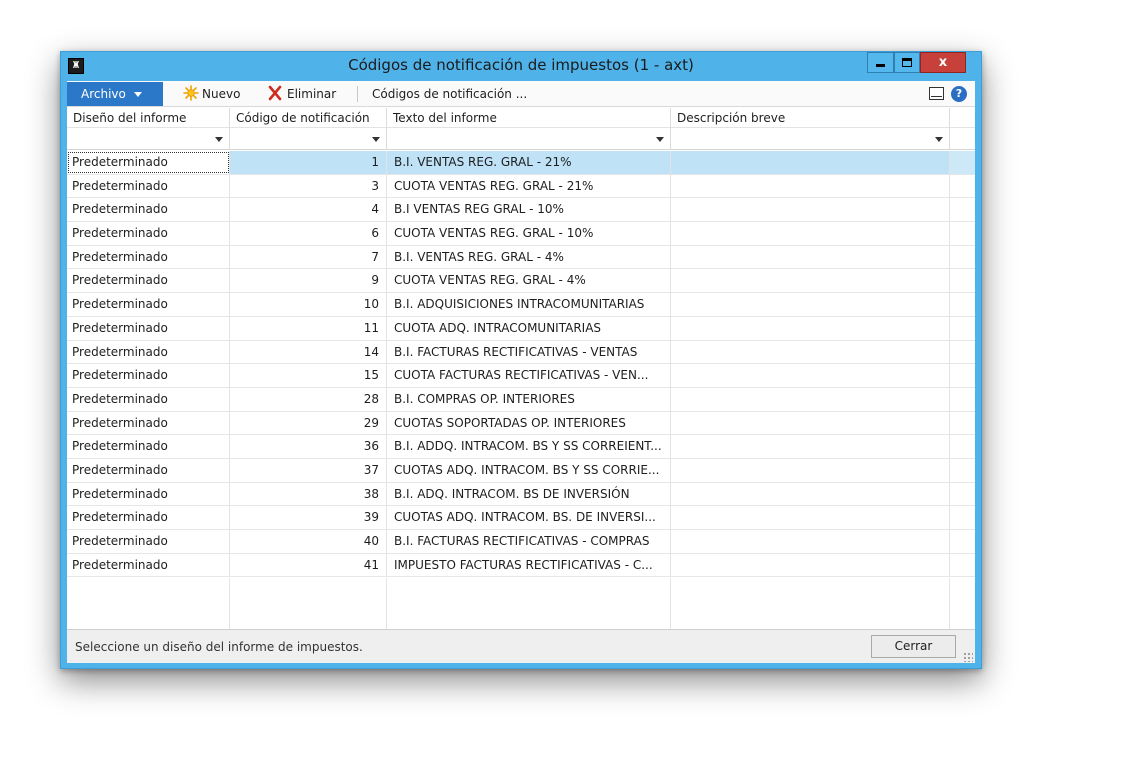 The image size is (1123, 766). I want to click on resize-grip-icon, so click(968, 657).